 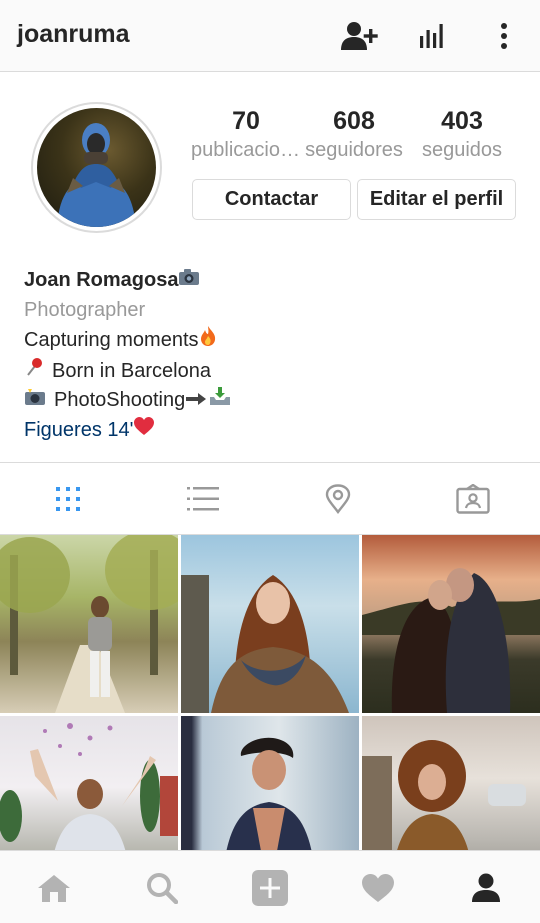 What do you see at coordinates (354, 150) in the screenshot?
I see `followers-label: seguidores` at bounding box center [354, 150].